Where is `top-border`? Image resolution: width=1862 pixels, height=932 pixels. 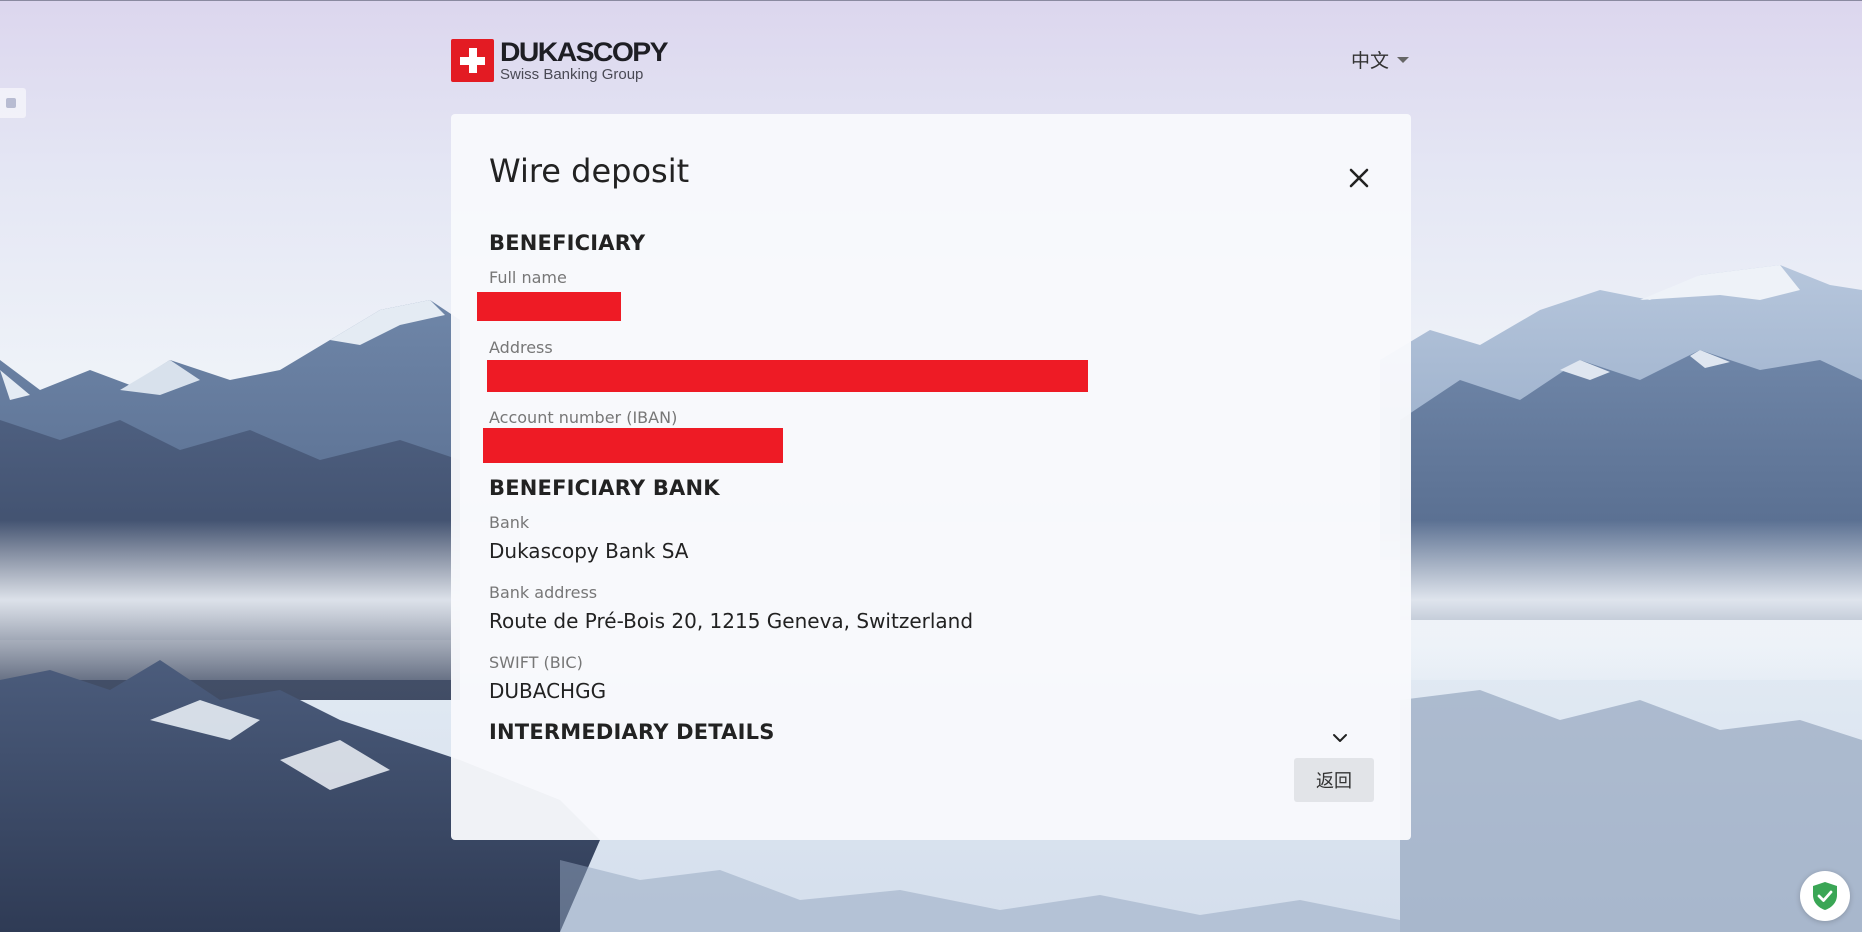 top-border is located at coordinates (931, 0).